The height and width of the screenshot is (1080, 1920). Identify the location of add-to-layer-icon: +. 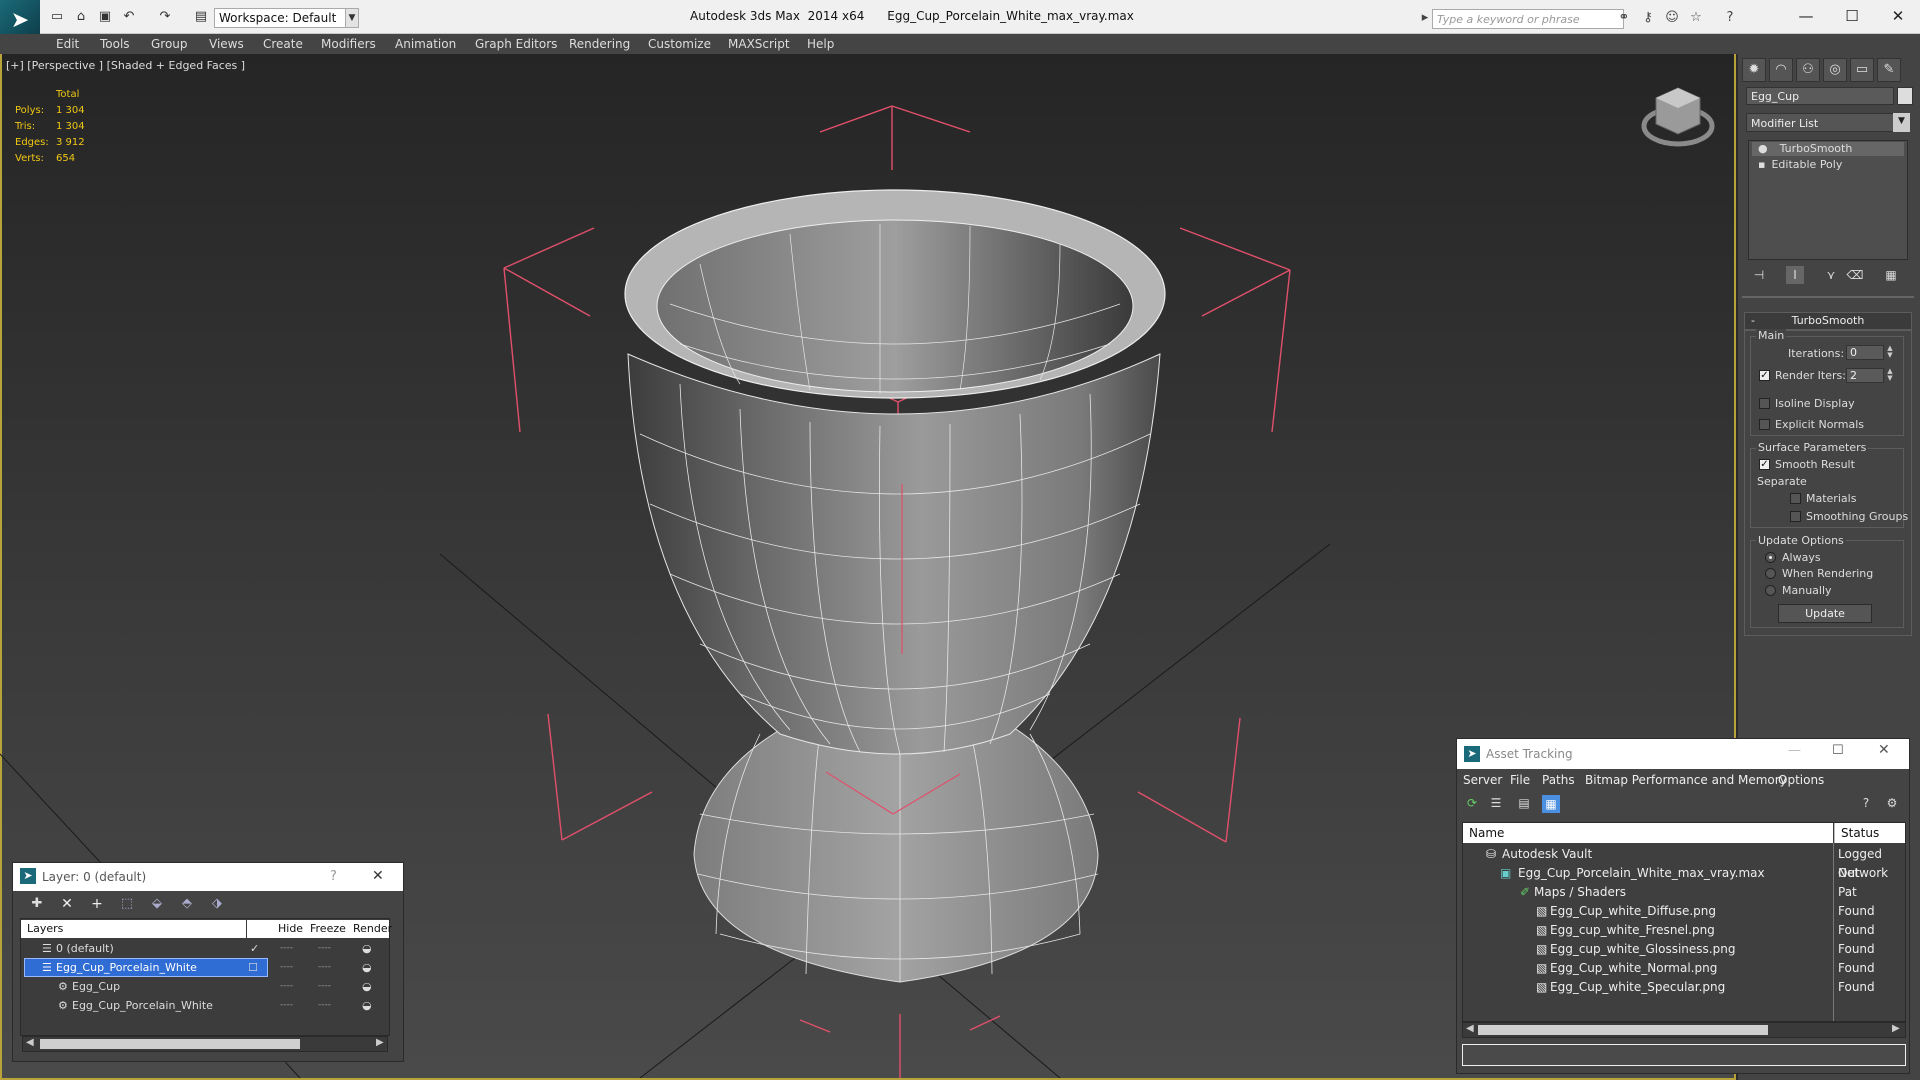
(97, 905).